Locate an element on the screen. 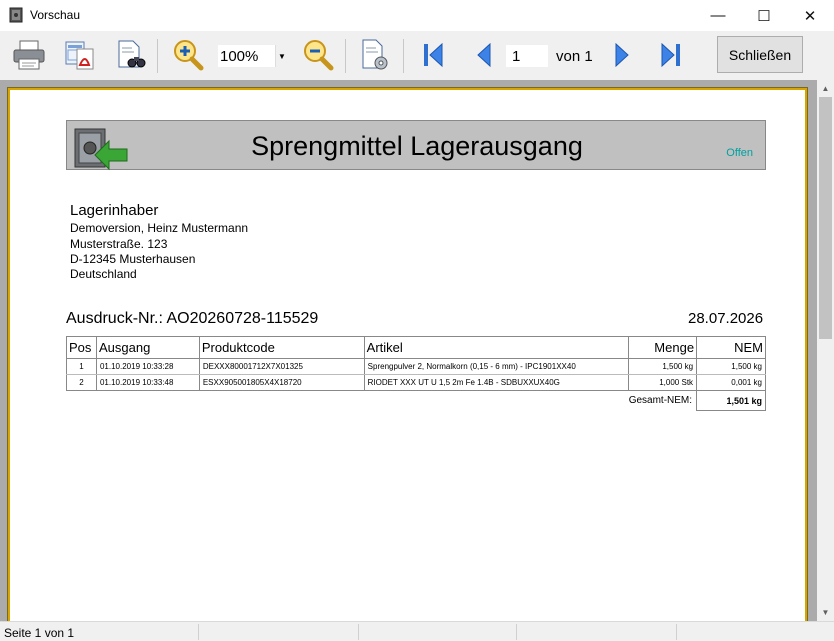  page-setup-button is located at coordinates (375, 55).